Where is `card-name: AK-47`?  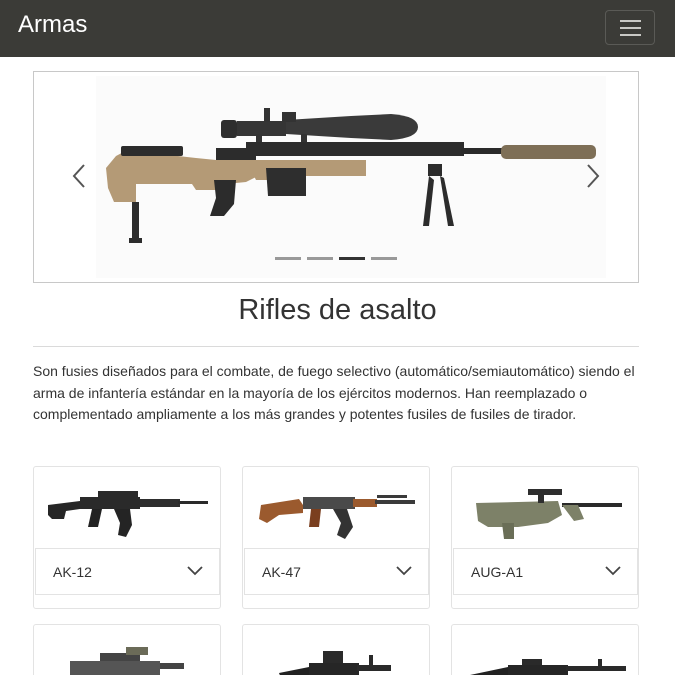
card-name: AK-47 is located at coordinates (281, 572).